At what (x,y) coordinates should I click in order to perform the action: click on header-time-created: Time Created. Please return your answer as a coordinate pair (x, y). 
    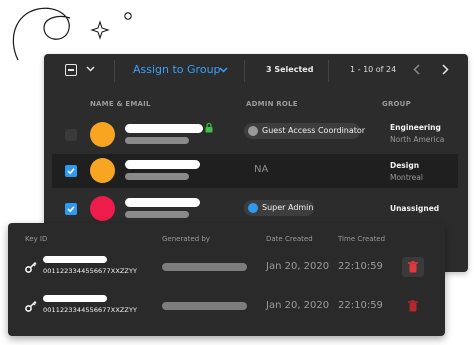
    Looking at the image, I should click on (362, 239).